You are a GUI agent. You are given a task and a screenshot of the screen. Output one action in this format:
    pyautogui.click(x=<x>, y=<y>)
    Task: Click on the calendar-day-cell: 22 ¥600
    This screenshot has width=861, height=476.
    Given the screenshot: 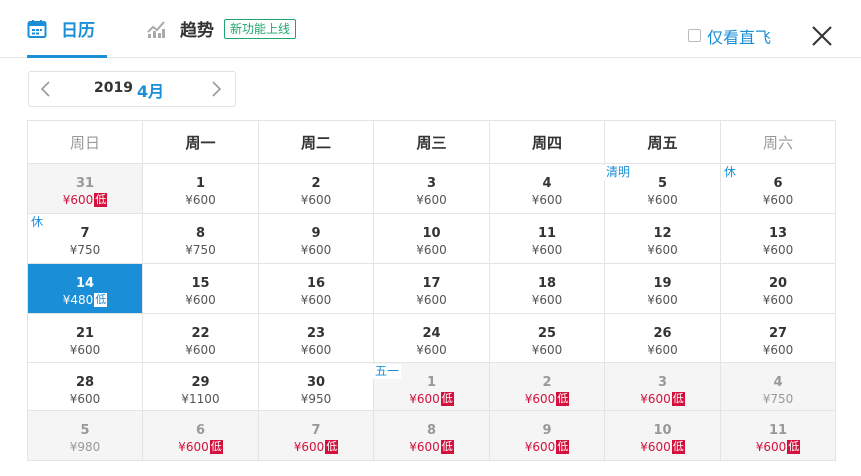 What is the action you would take?
    pyautogui.click(x=201, y=338)
    